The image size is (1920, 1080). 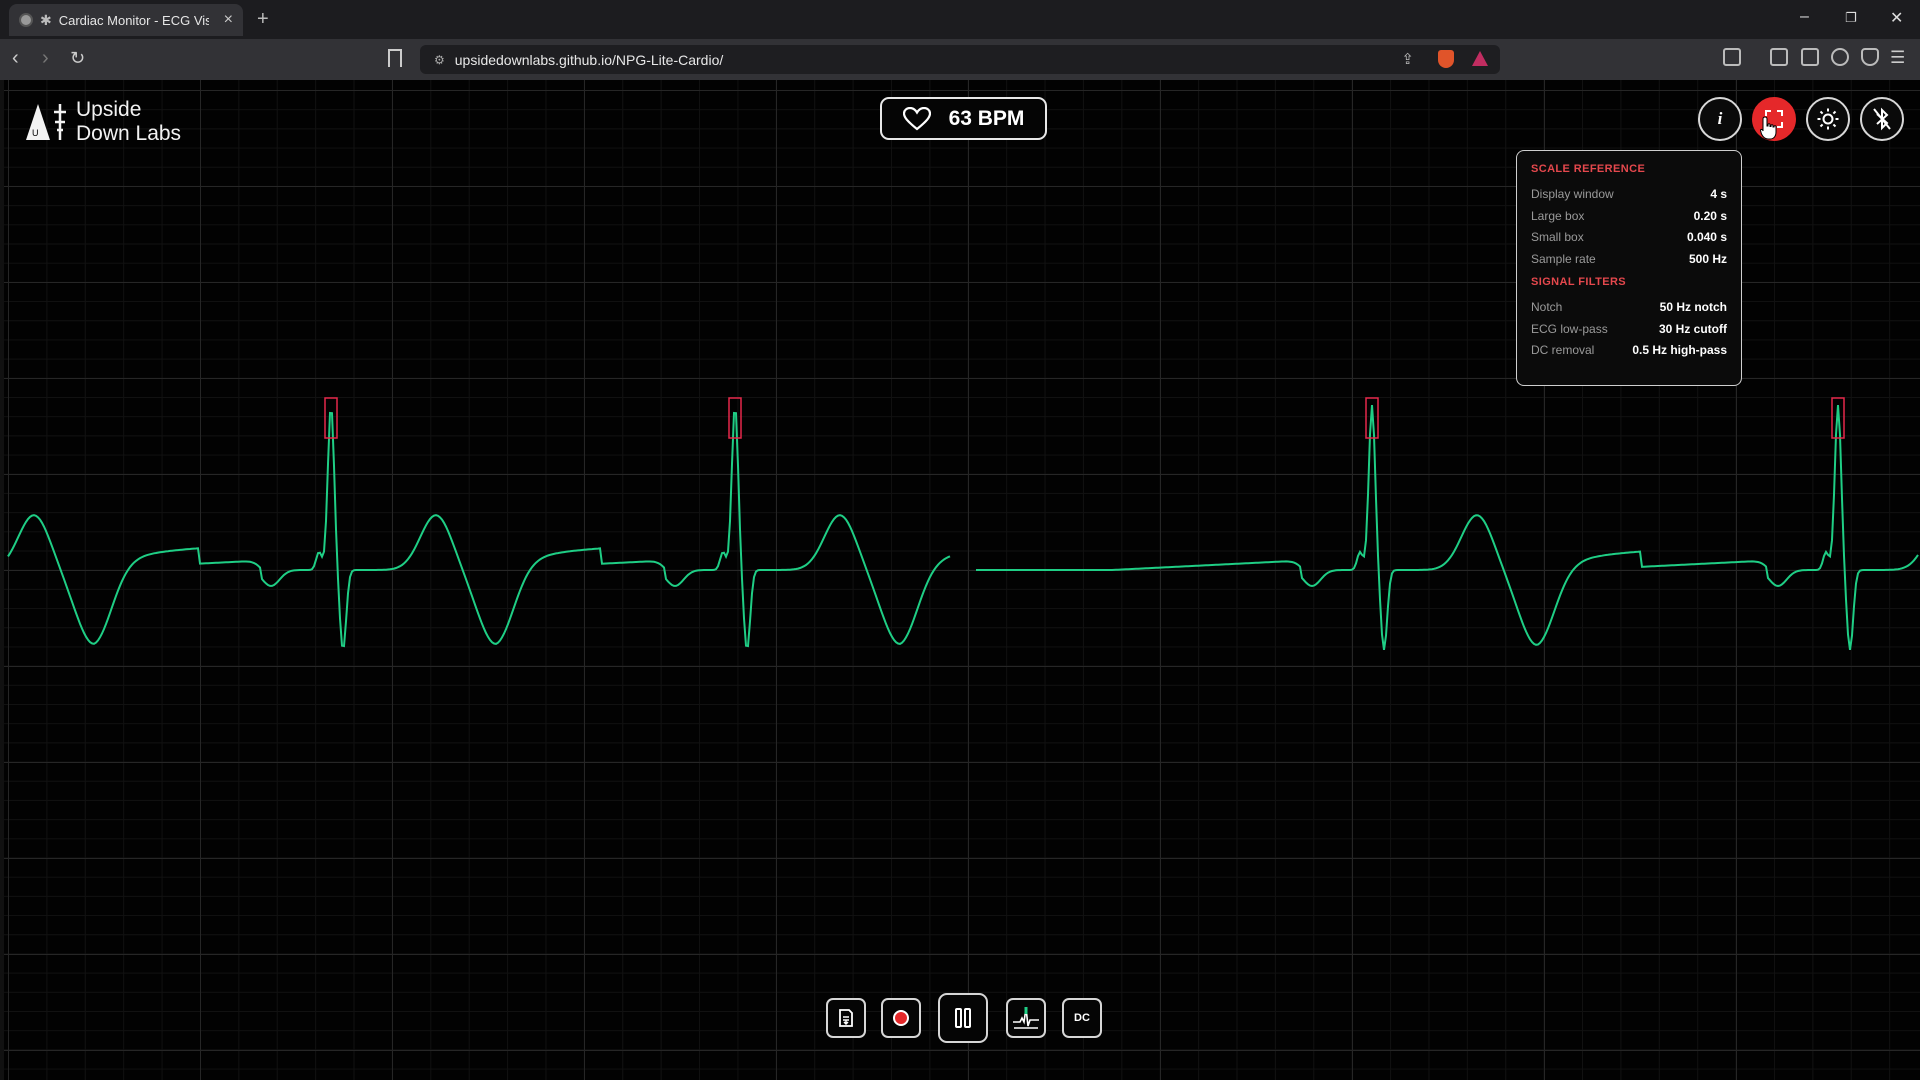 I want to click on dc-label: DC, so click(x=1082, y=1018).